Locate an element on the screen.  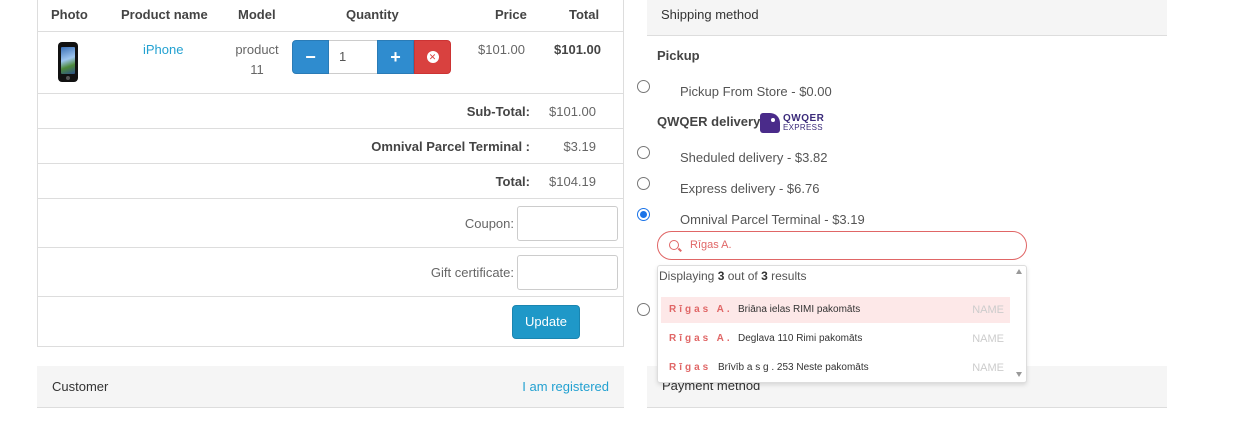
results-shown: 3 is located at coordinates (721, 276).